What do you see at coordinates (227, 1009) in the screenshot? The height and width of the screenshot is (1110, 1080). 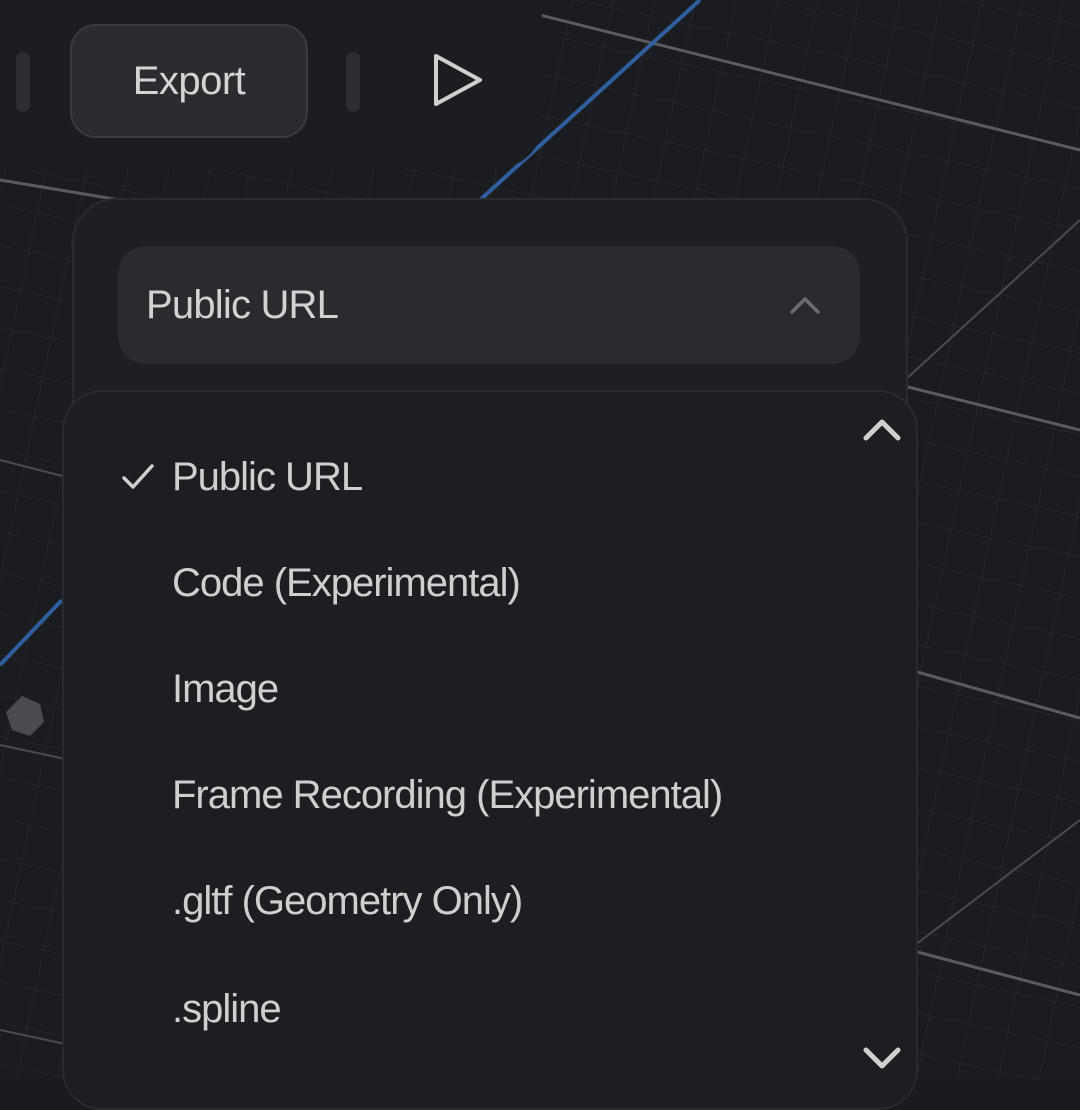 I see `dropdown-option-label: .spline` at bounding box center [227, 1009].